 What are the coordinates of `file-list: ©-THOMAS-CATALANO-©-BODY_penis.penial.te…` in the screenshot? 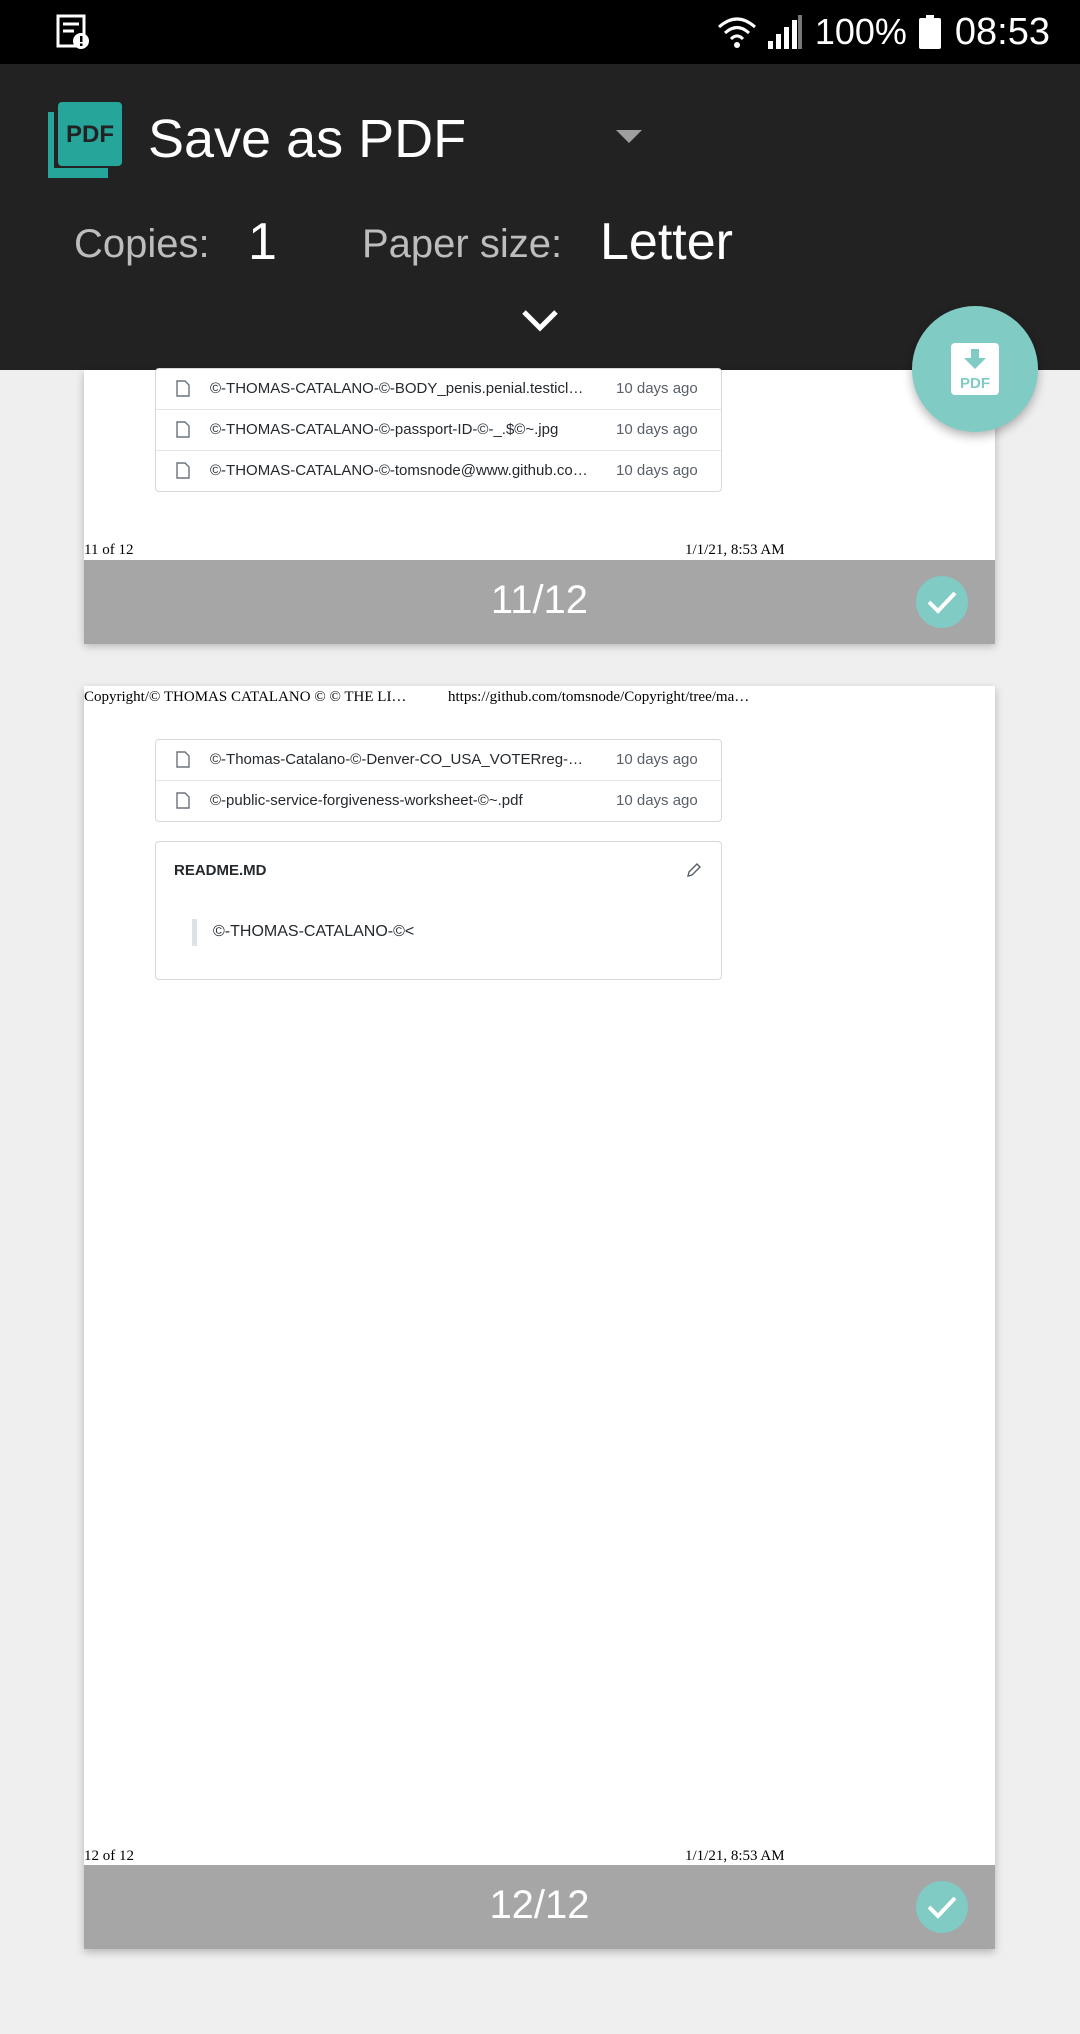 It's located at (438, 430).